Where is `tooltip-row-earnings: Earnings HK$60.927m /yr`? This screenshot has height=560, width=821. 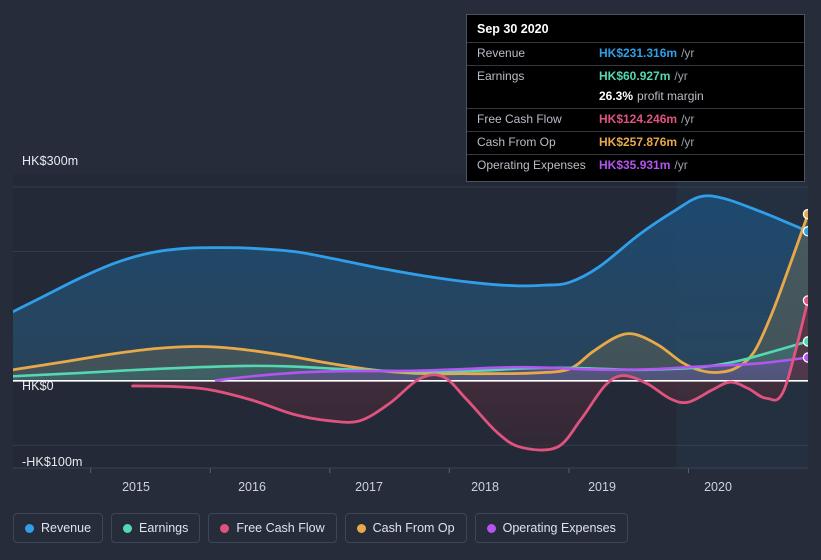 tooltip-row-earnings: Earnings HK$60.927m /yr is located at coordinates (635, 76).